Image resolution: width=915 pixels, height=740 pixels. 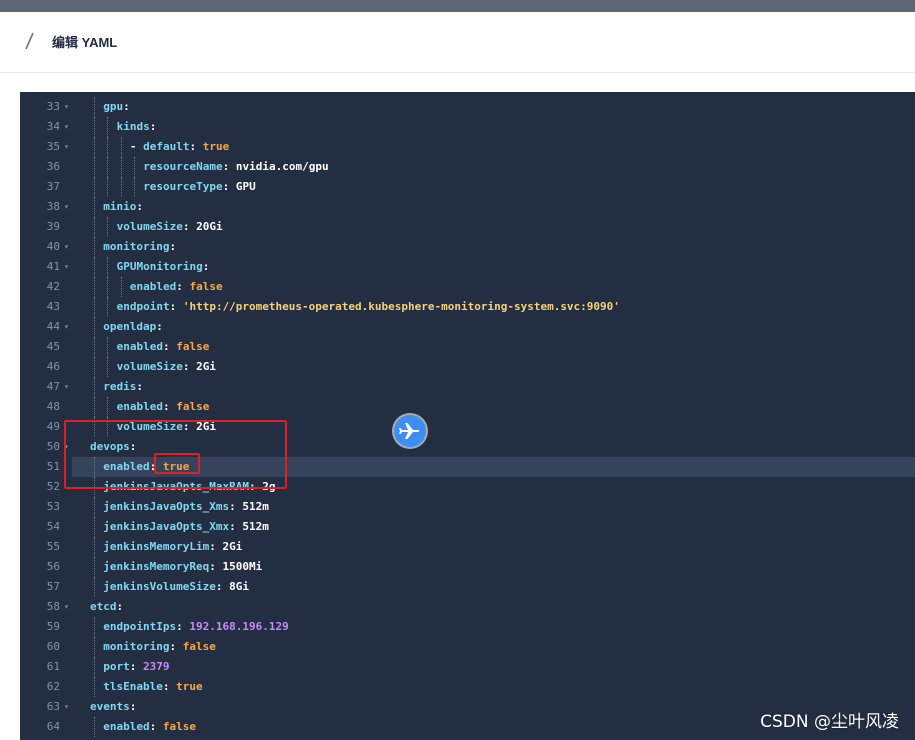 I want to click on code-line: 54 jenkinsJavaOpts_Xmx: 512m, so click(x=467, y=527).